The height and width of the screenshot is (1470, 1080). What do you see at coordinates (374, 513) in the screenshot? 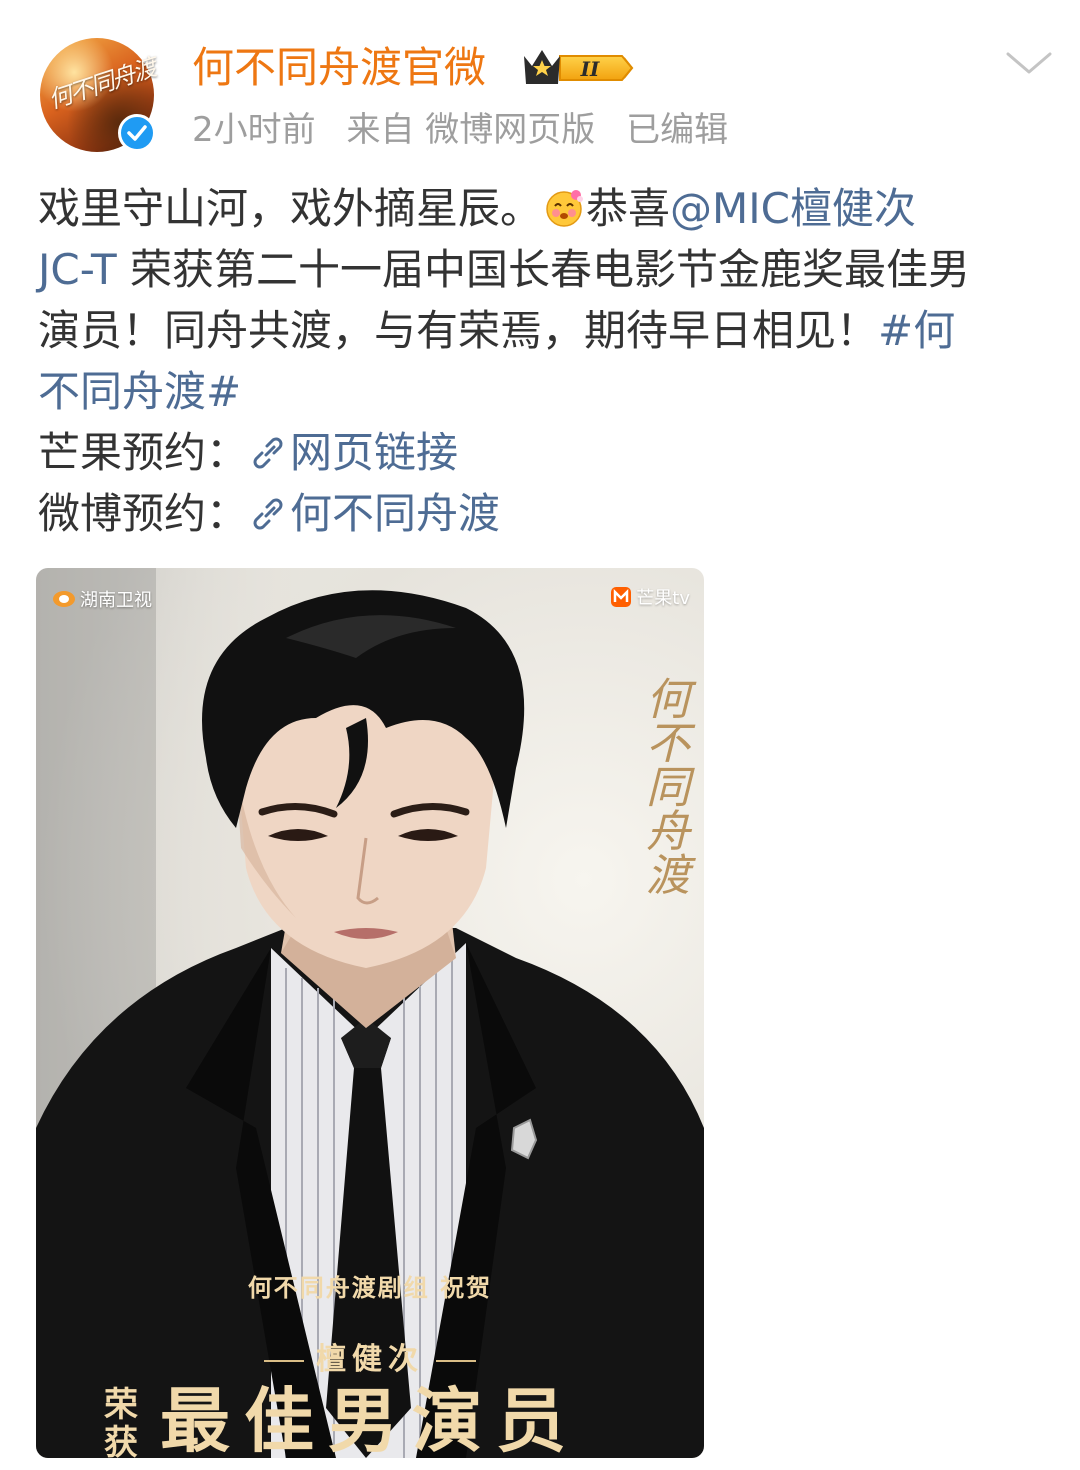
I see `weibo-link: 何不同舟渡` at bounding box center [374, 513].